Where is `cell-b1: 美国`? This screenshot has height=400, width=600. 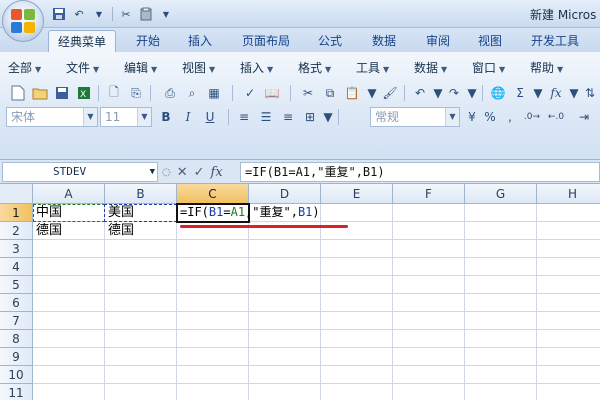
cell-b1: 美国 is located at coordinates (141, 212).